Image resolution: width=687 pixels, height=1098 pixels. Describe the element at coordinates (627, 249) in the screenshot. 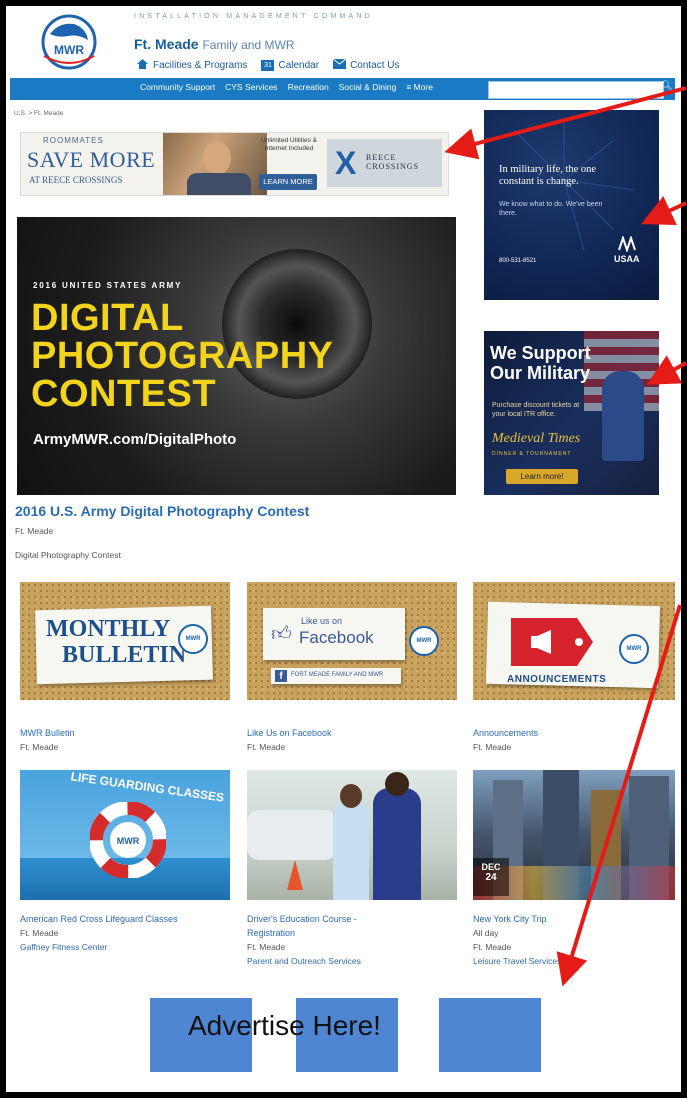

I see `usaa-logo: USAA` at that location.